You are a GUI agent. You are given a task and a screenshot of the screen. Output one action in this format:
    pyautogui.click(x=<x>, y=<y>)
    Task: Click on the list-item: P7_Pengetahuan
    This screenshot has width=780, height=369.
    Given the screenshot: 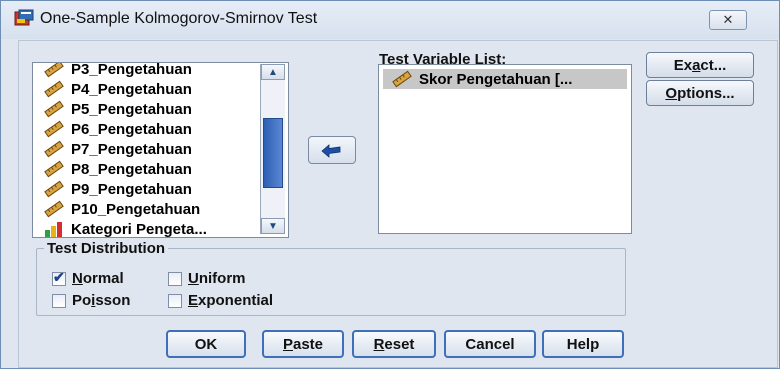 What is the action you would take?
    pyautogui.click(x=117, y=149)
    